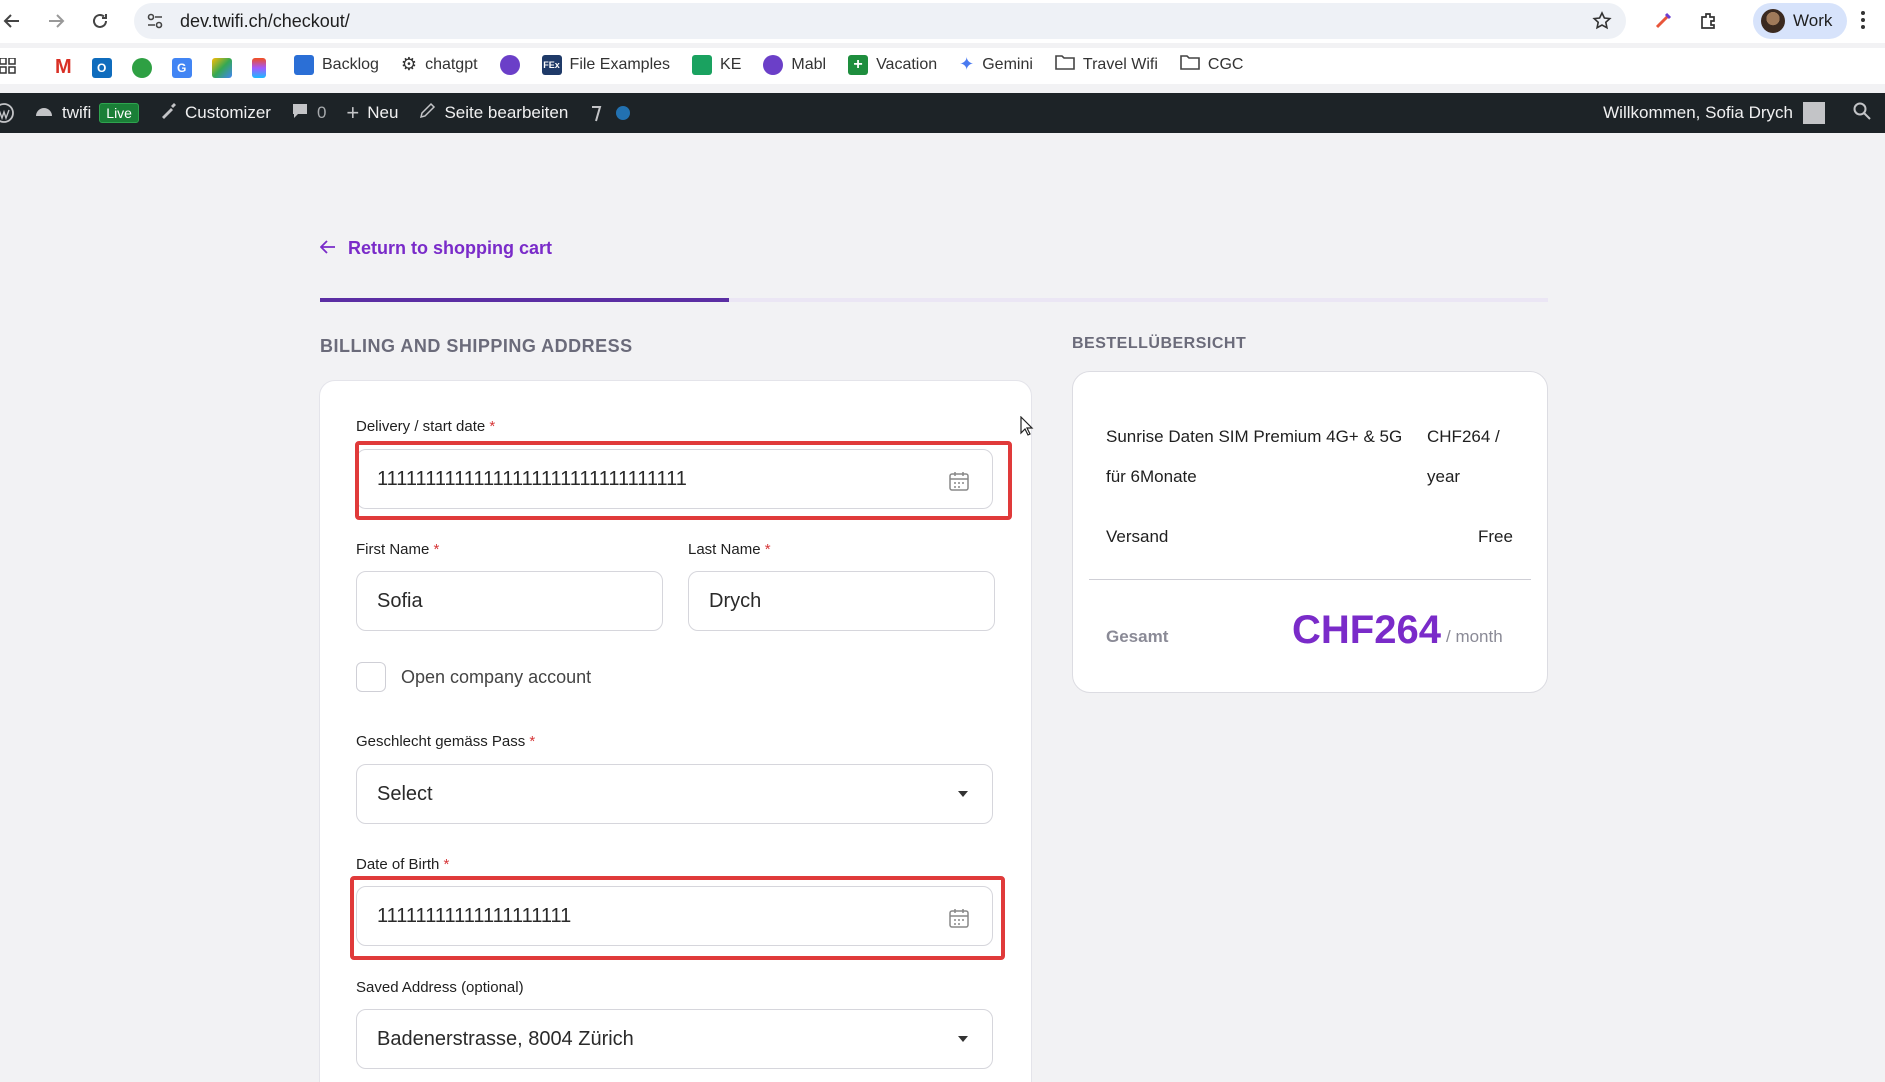  I want to click on bookmark-chatgpt: ⚙ chatgpt, so click(439, 64).